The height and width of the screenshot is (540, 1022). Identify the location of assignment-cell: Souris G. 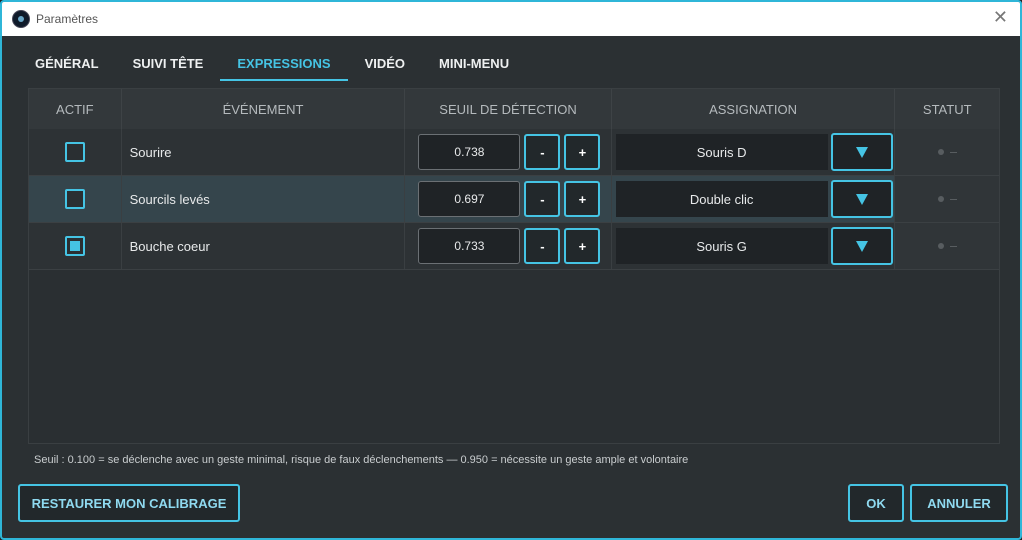
(754, 246).